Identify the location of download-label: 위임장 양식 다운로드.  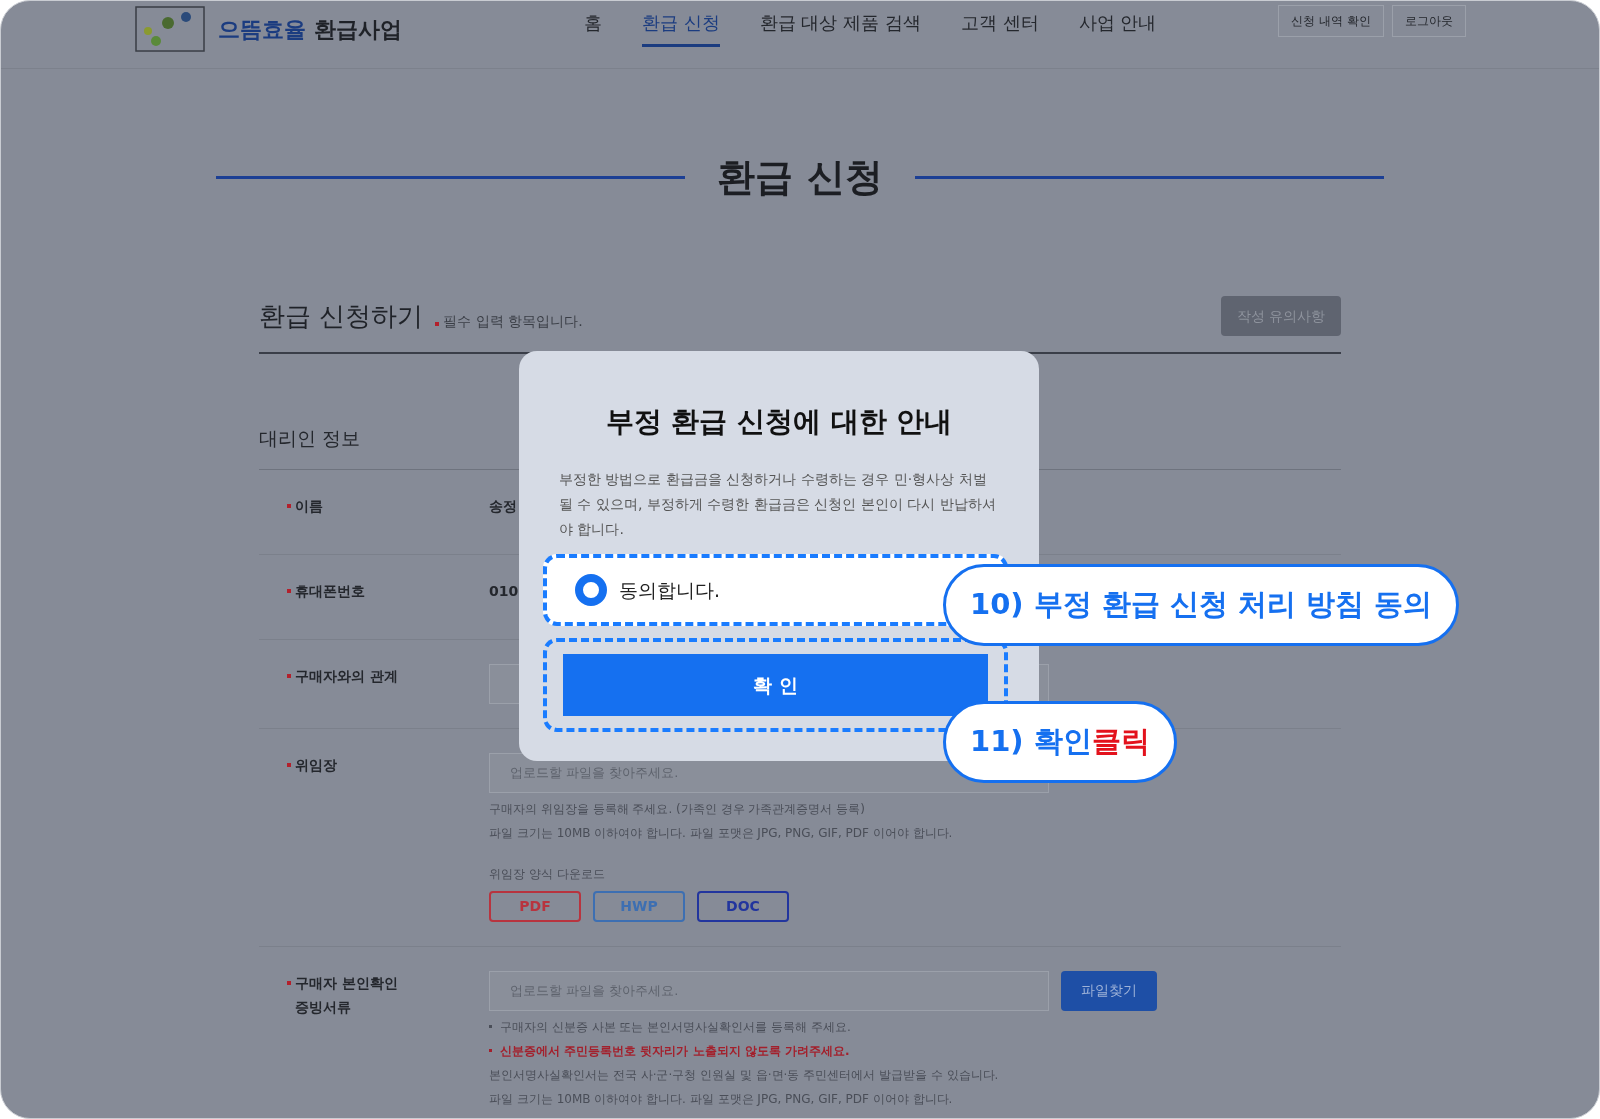
(547, 874).